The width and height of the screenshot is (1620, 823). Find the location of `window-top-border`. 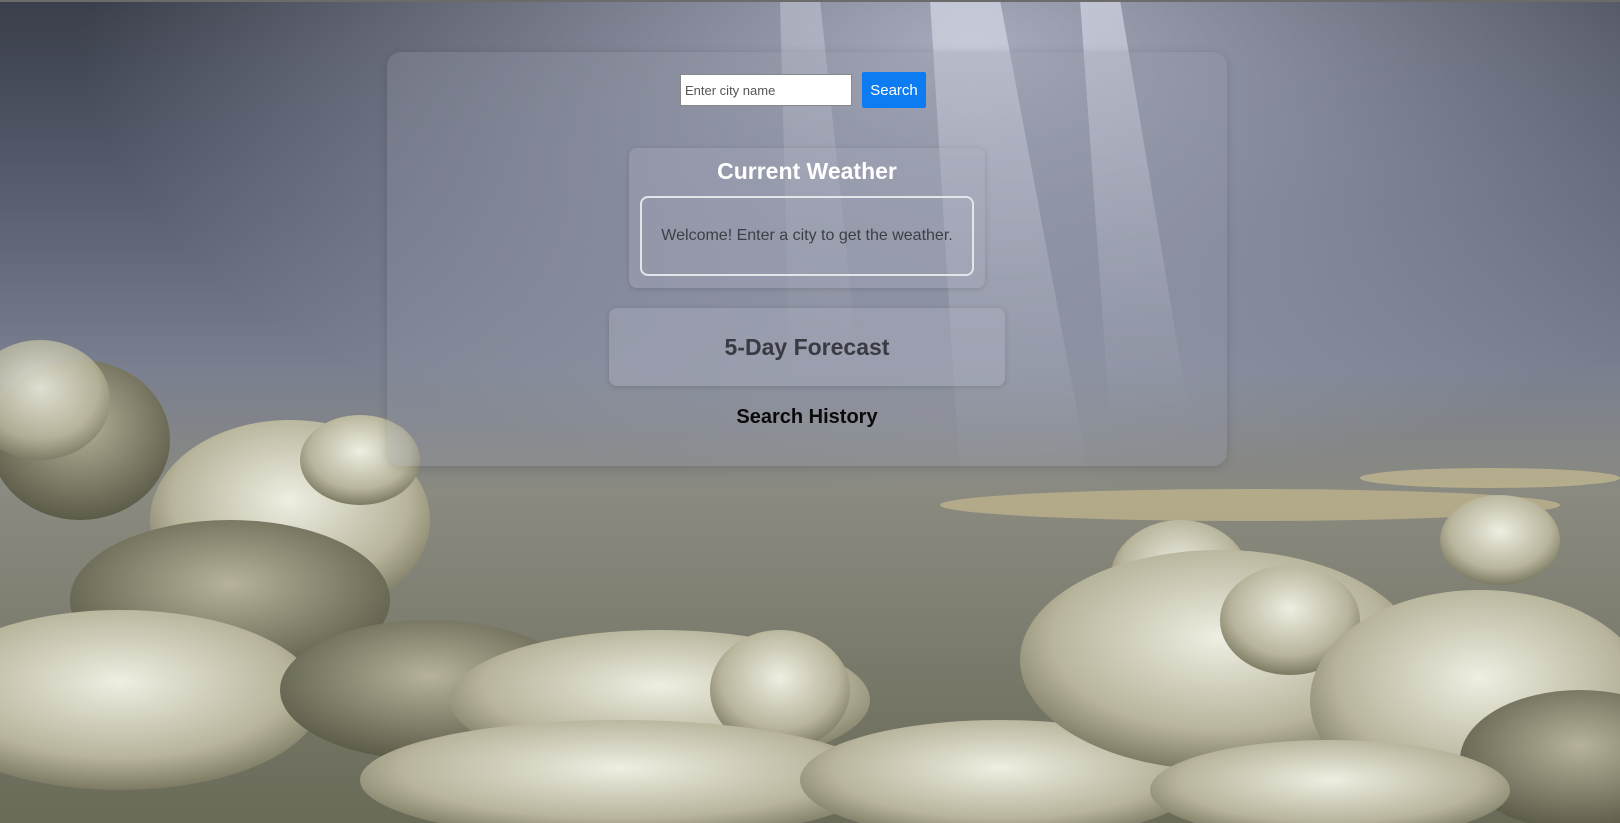

window-top-border is located at coordinates (810, 1).